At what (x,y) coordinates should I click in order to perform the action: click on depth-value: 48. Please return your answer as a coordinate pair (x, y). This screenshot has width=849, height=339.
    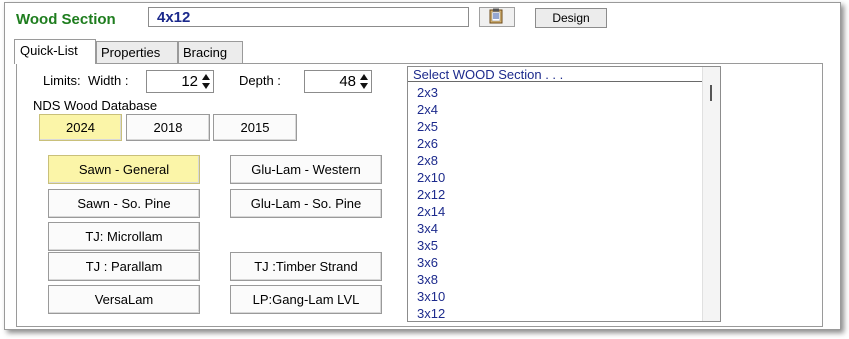
    Looking at the image, I should click on (347, 81).